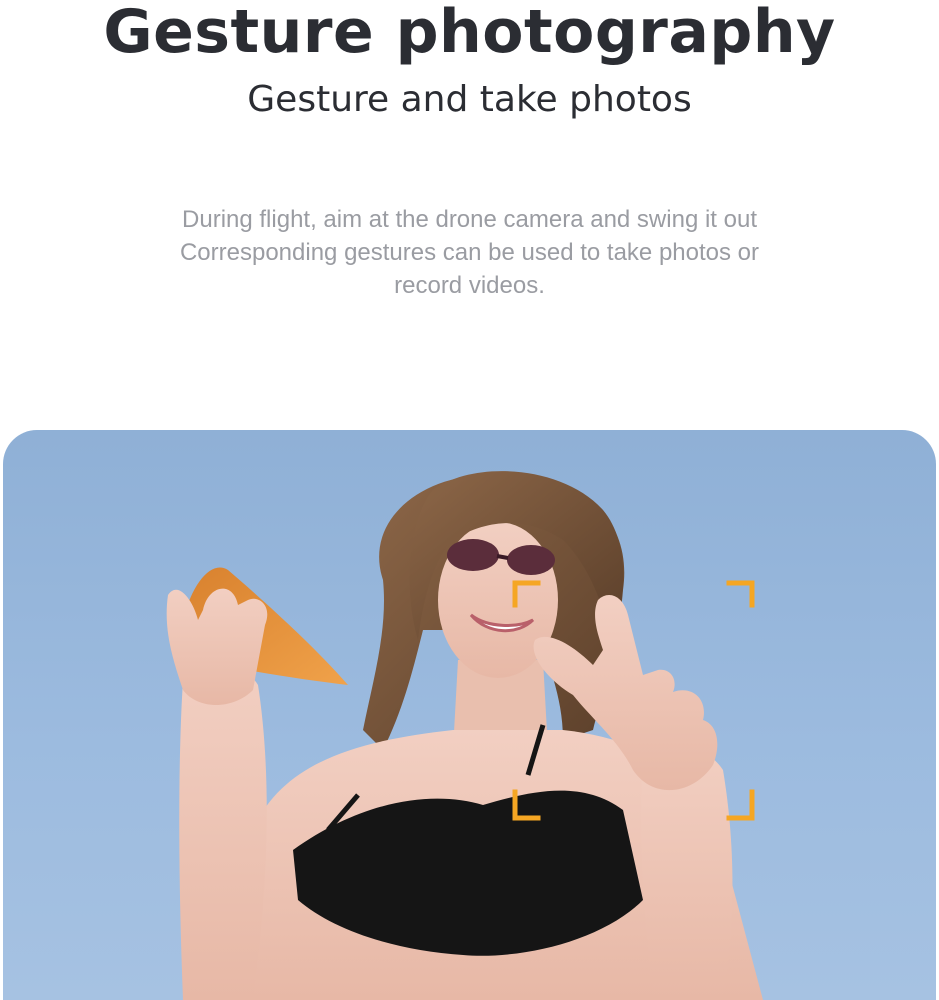 This screenshot has width=939, height=1000. What do you see at coordinates (740, 594) in the screenshot?
I see `focus-corner-top-right` at bounding box center [740, 594].